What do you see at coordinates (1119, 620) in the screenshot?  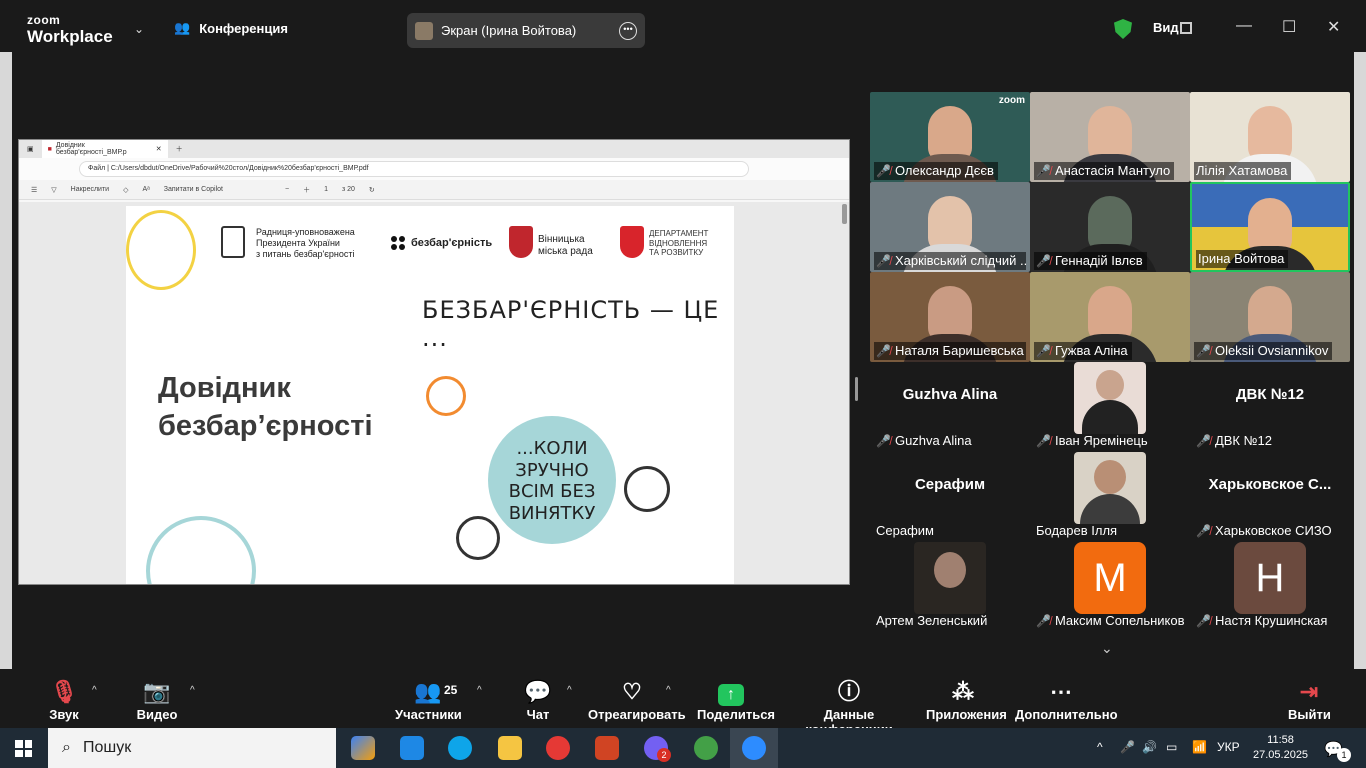 I see `participant-name: Максим Сопельников` at bounding box center [1119, 620].